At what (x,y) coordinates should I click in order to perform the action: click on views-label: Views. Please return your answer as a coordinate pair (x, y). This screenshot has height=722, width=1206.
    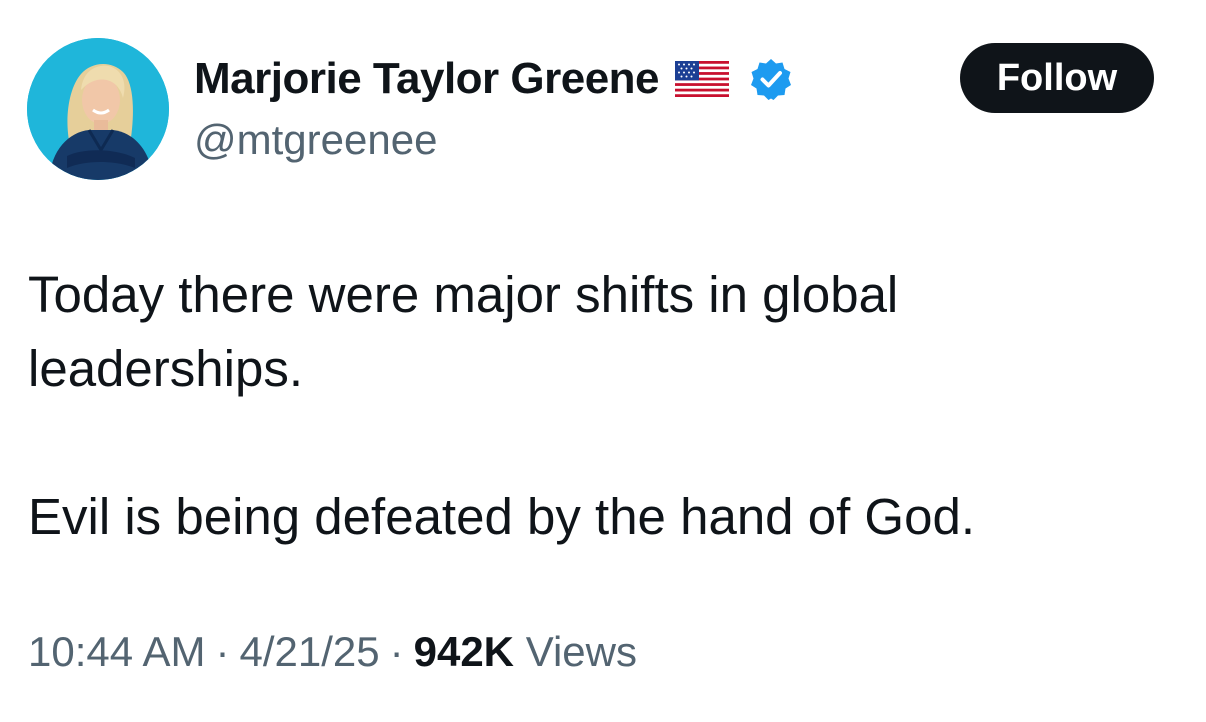
    Looking at the image, I should click on (581, 651).